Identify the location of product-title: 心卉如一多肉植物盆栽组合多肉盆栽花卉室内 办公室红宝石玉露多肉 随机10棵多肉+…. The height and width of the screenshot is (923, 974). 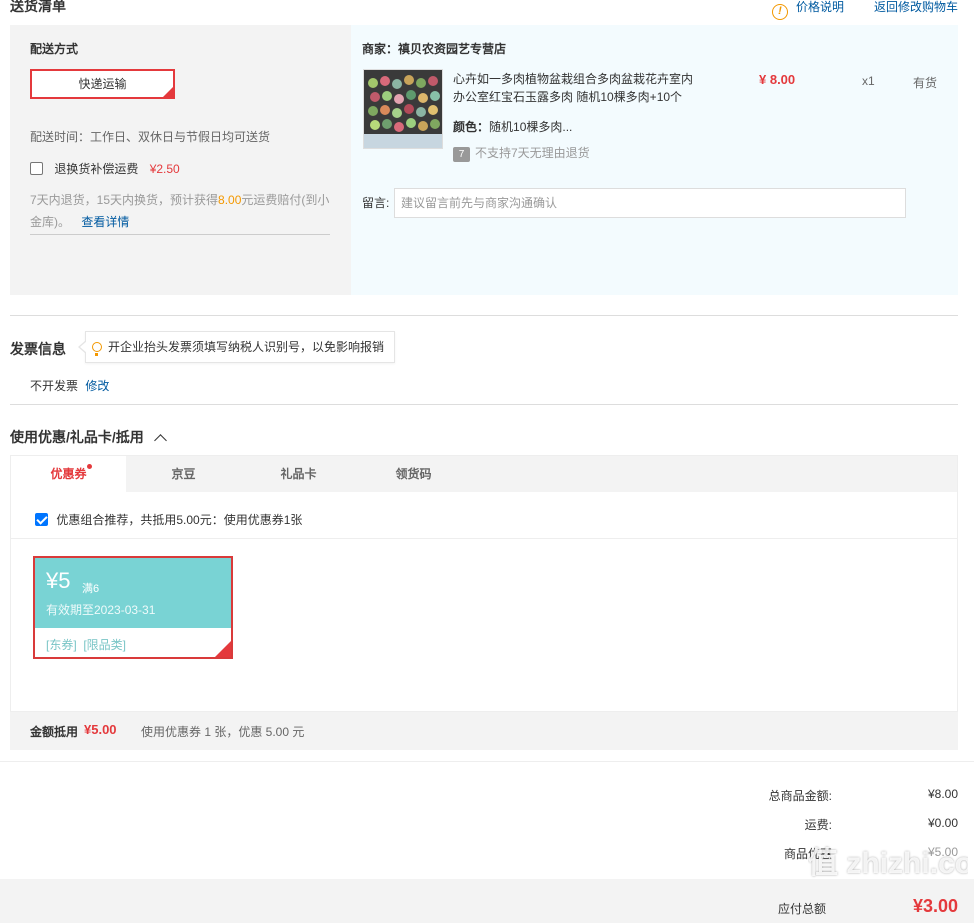
(573, 88).